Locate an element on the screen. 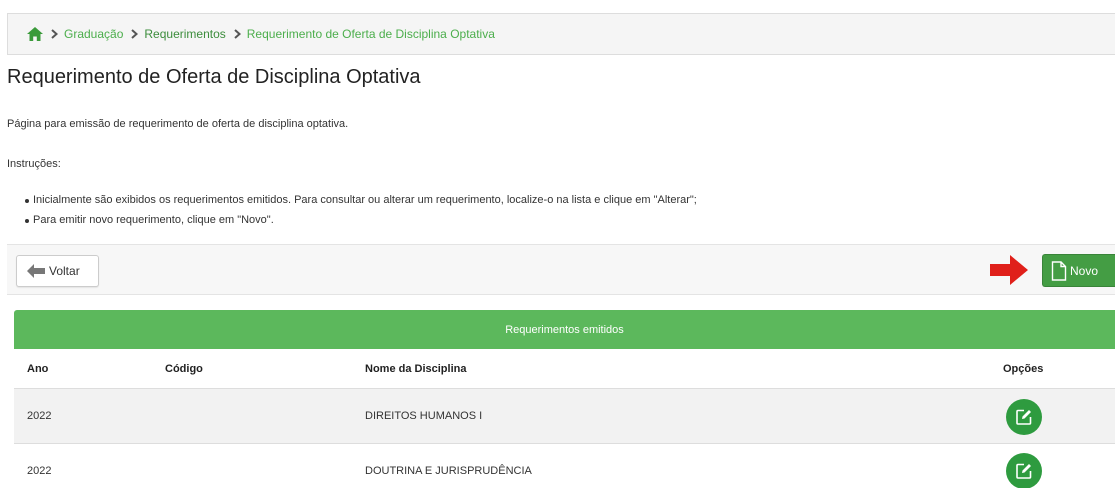 The height and width of the screenshot is (488, 1115). red-arrow-icon is located at coordinates (1009, 270).